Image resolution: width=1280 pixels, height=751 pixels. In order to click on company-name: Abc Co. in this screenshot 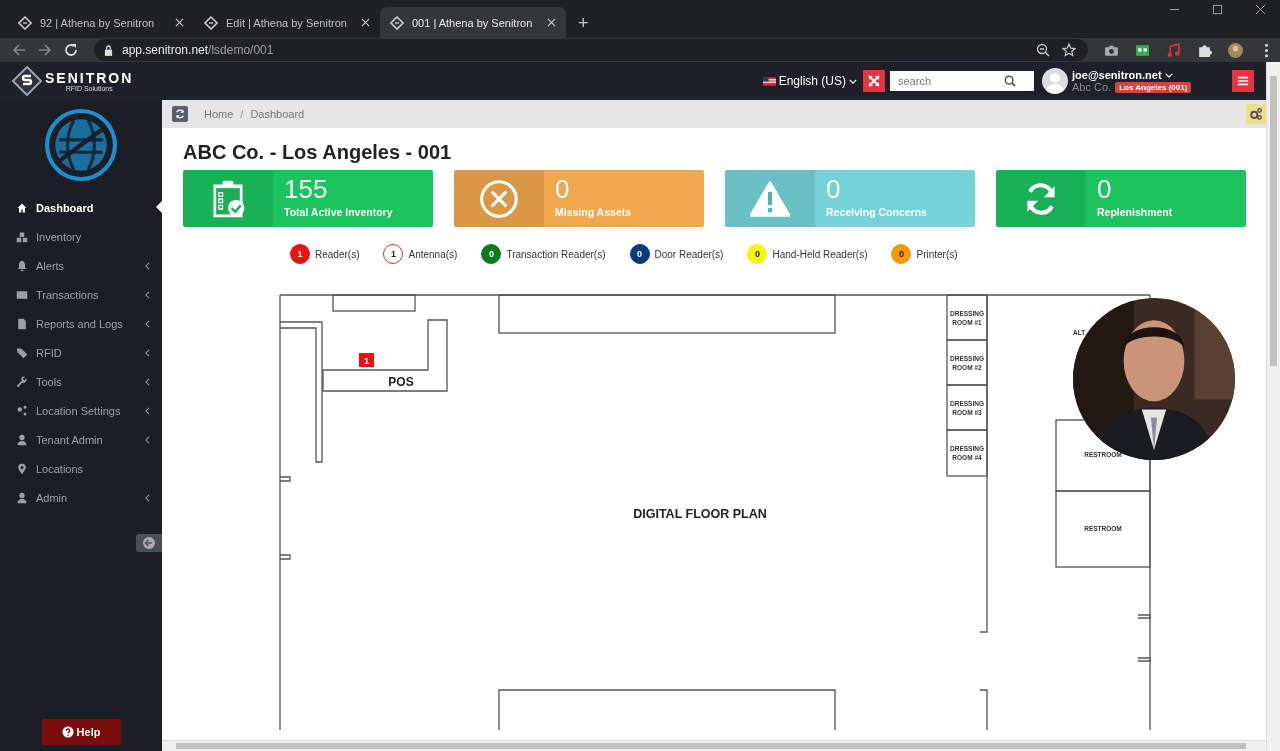, I will do `click(1092, 87)`.